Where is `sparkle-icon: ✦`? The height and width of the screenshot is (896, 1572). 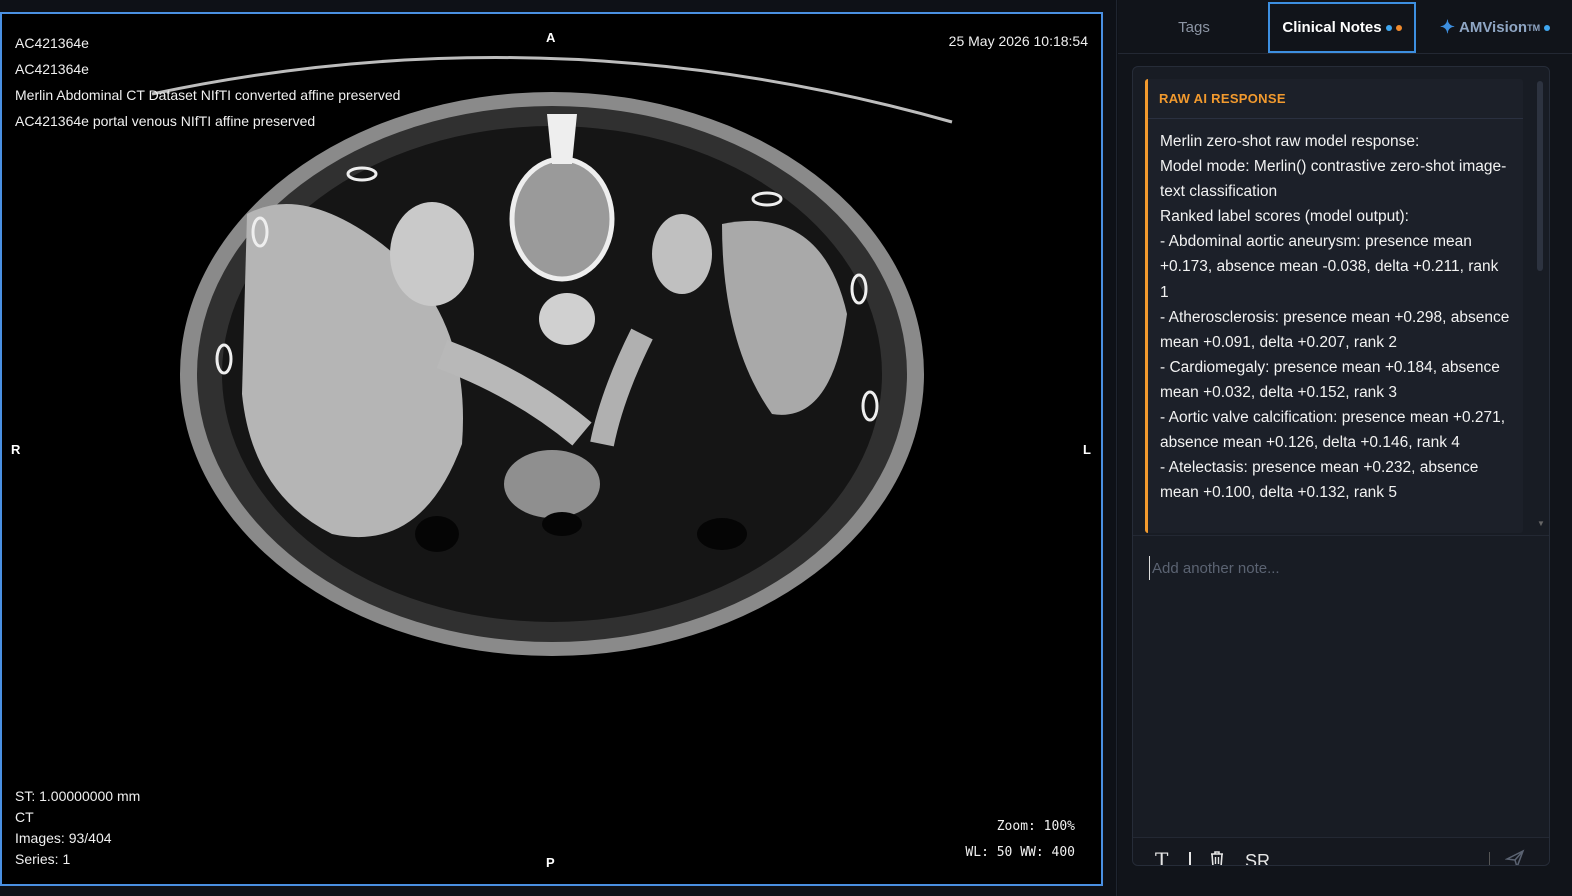 sparkle-icon: ✦ is located at coordinates (1447, 27).